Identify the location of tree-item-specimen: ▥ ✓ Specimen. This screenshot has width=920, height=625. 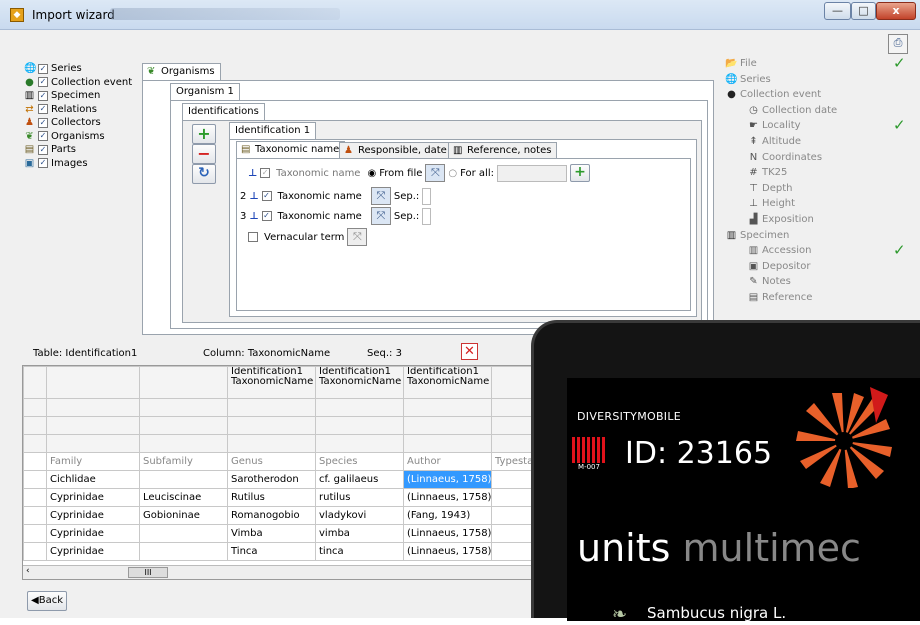
(78, 96).